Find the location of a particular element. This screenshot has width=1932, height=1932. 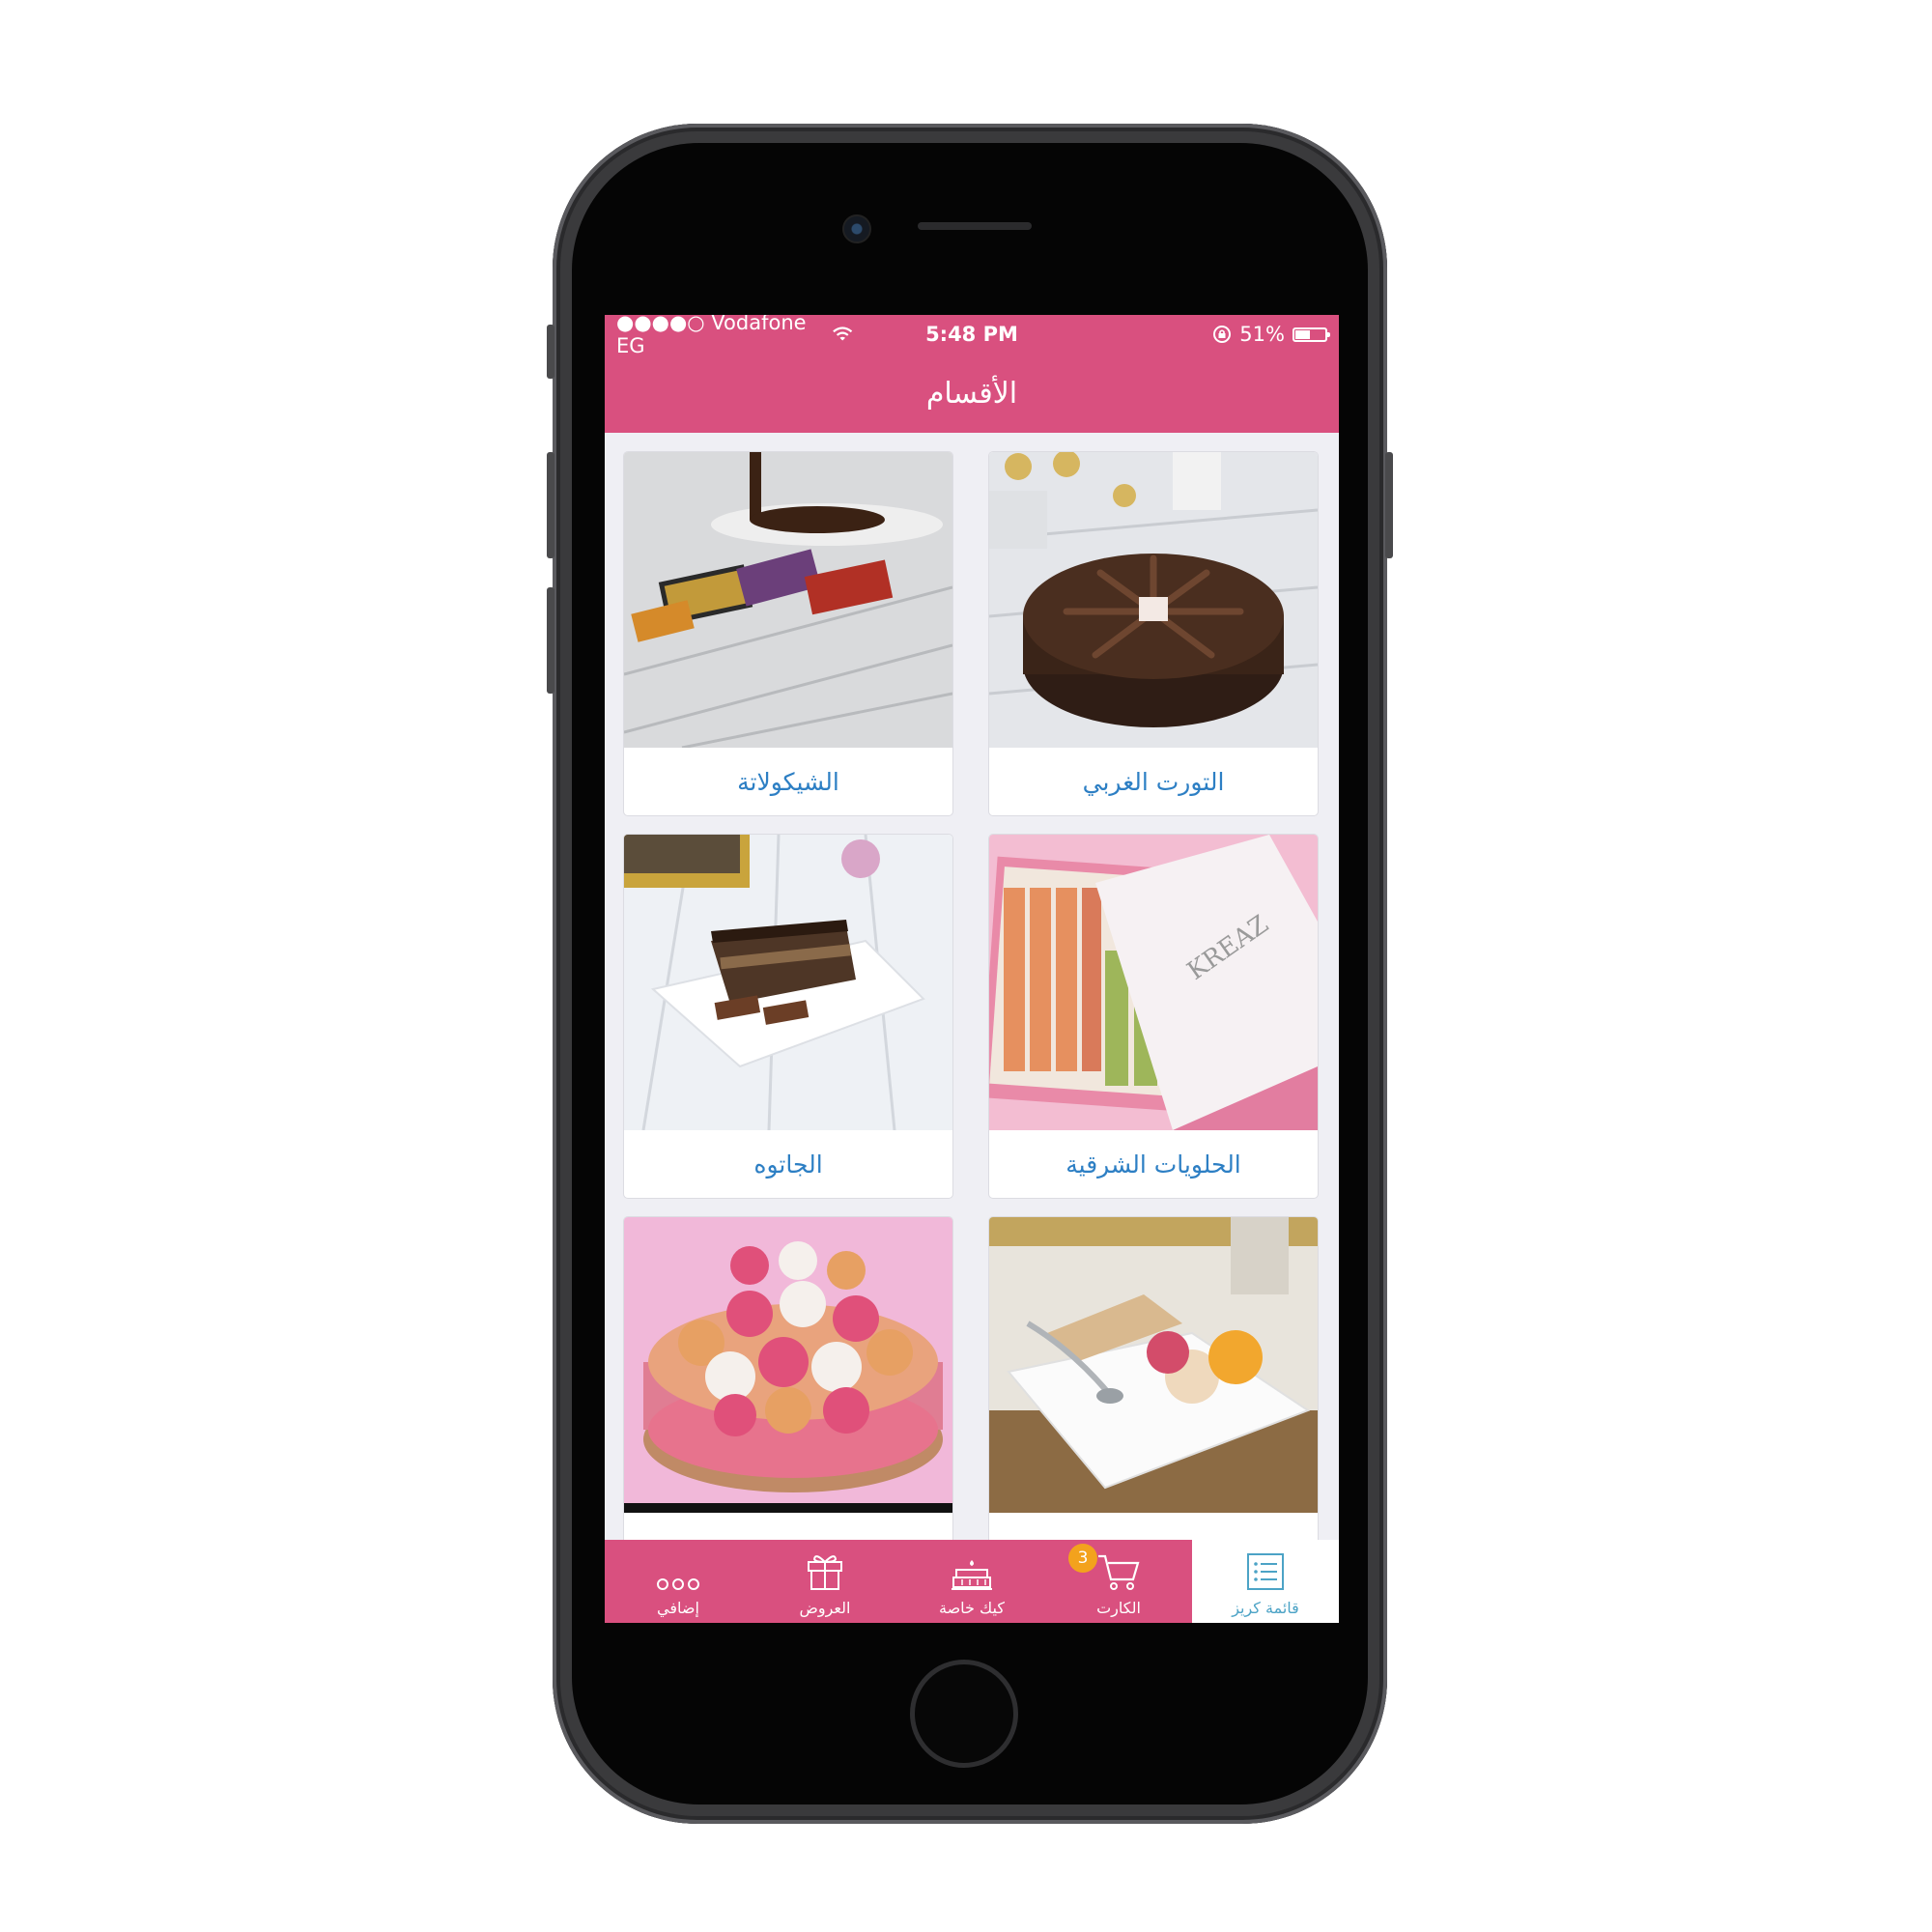

cart-badge: 3 is located at coordinates (1082, 1558).